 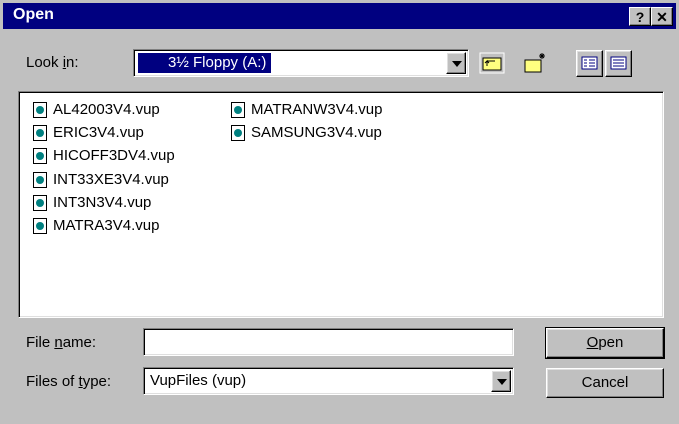 What do you see at coordinates (33, 14) in the screenshot?
I see `window-title: Open` at bounding box center [33, 14].